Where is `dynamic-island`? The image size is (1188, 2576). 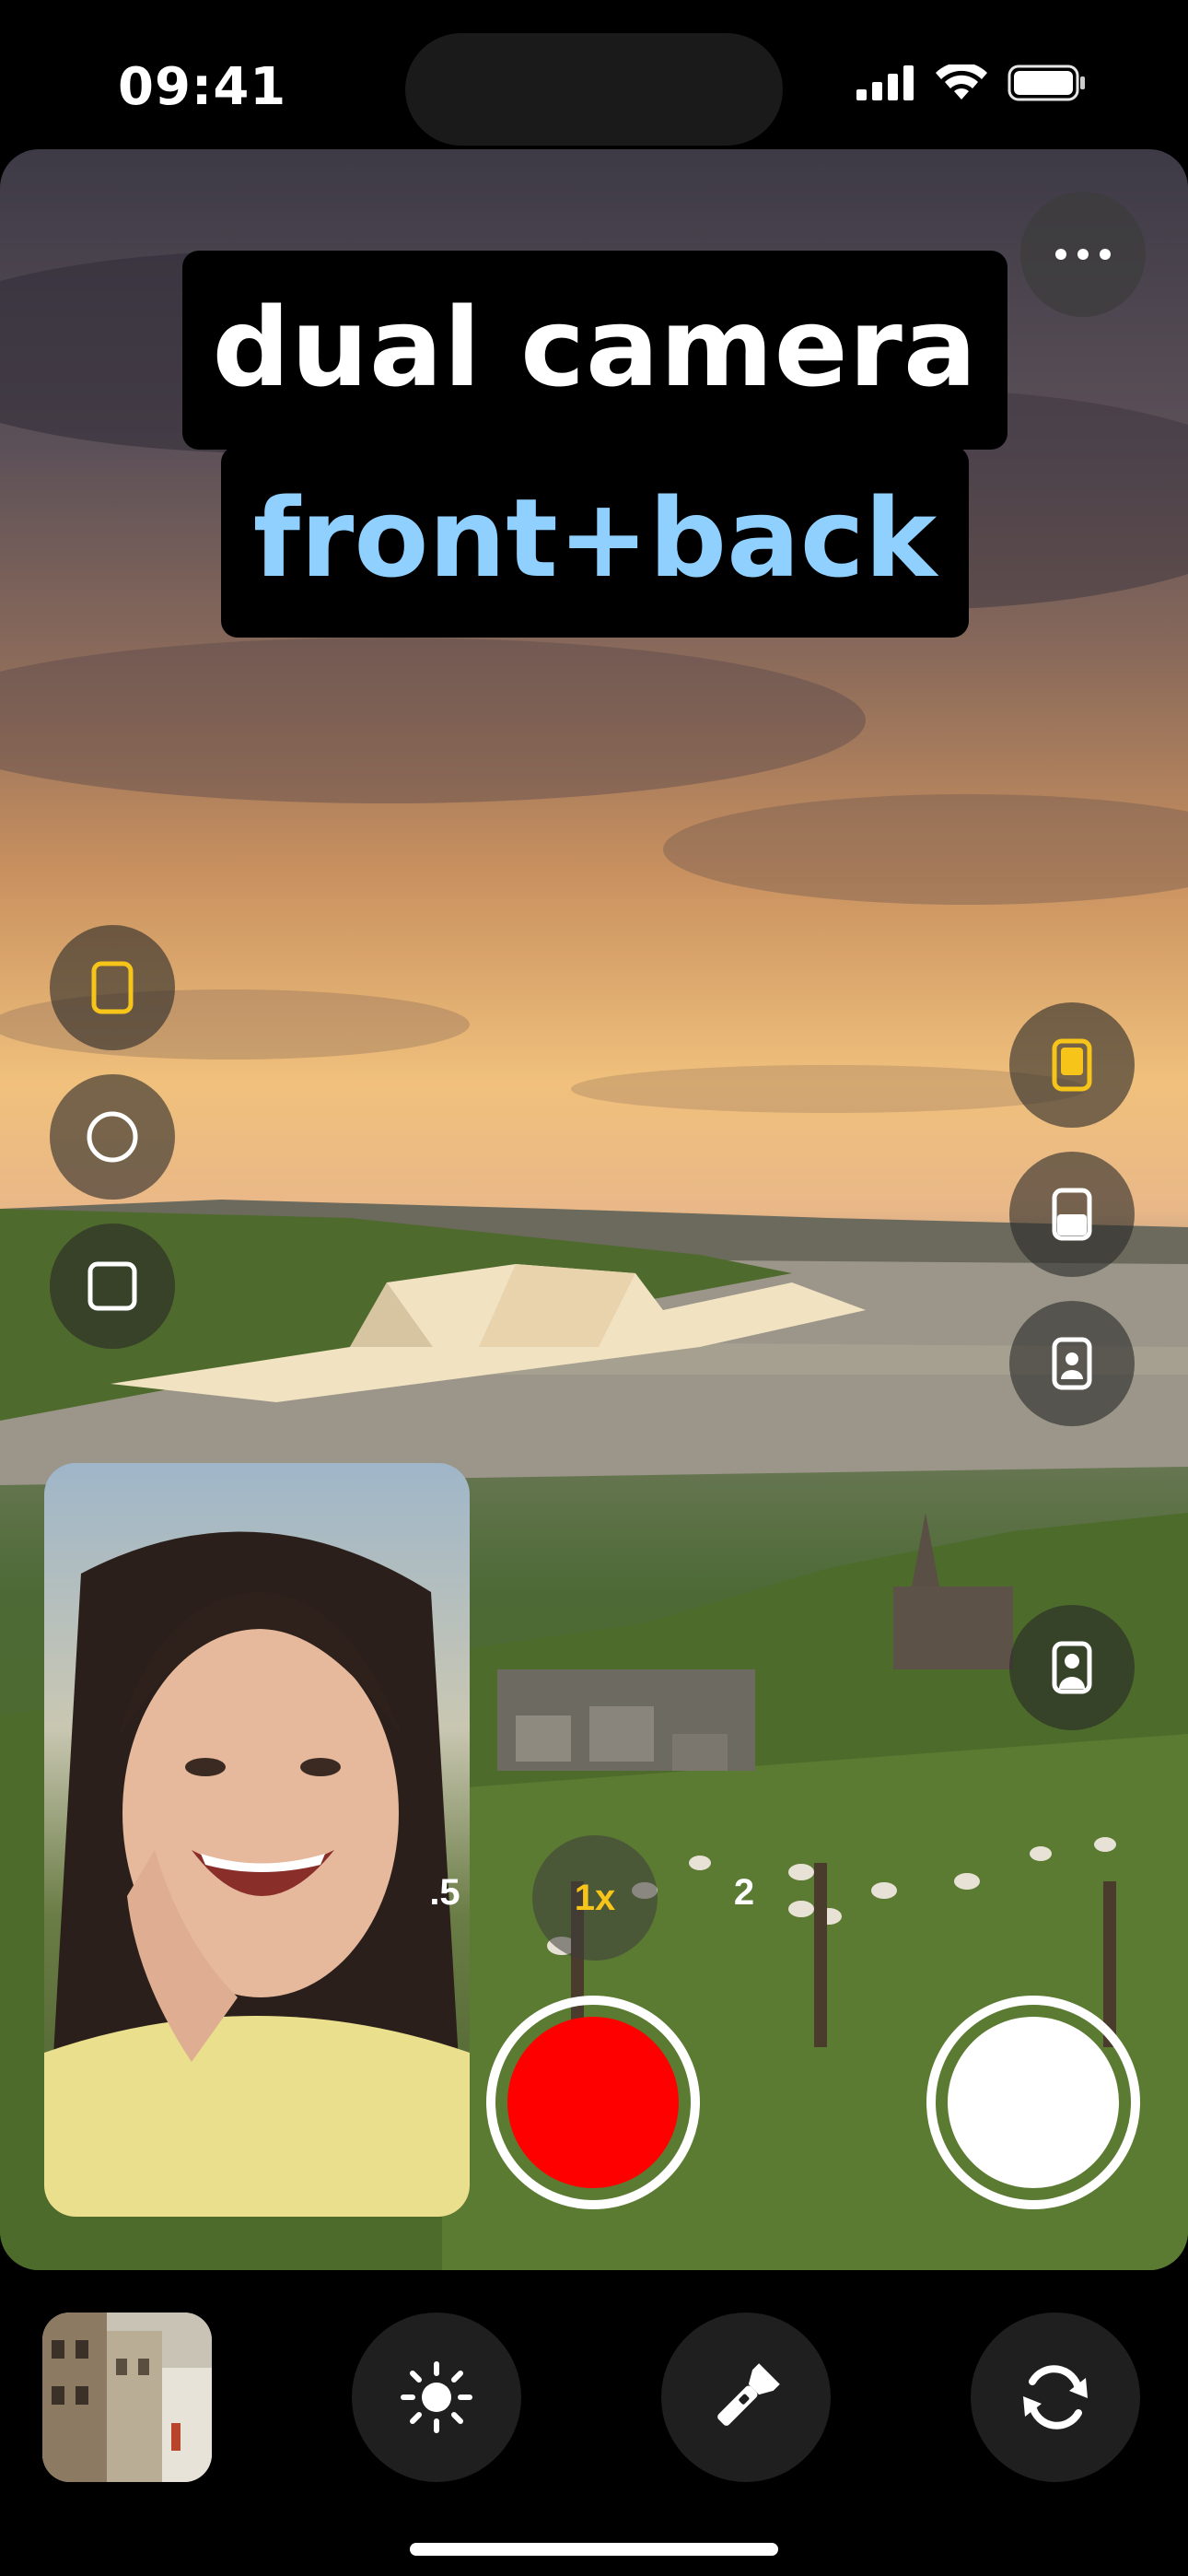 dynamic-island is located at coordinates (594, 89).